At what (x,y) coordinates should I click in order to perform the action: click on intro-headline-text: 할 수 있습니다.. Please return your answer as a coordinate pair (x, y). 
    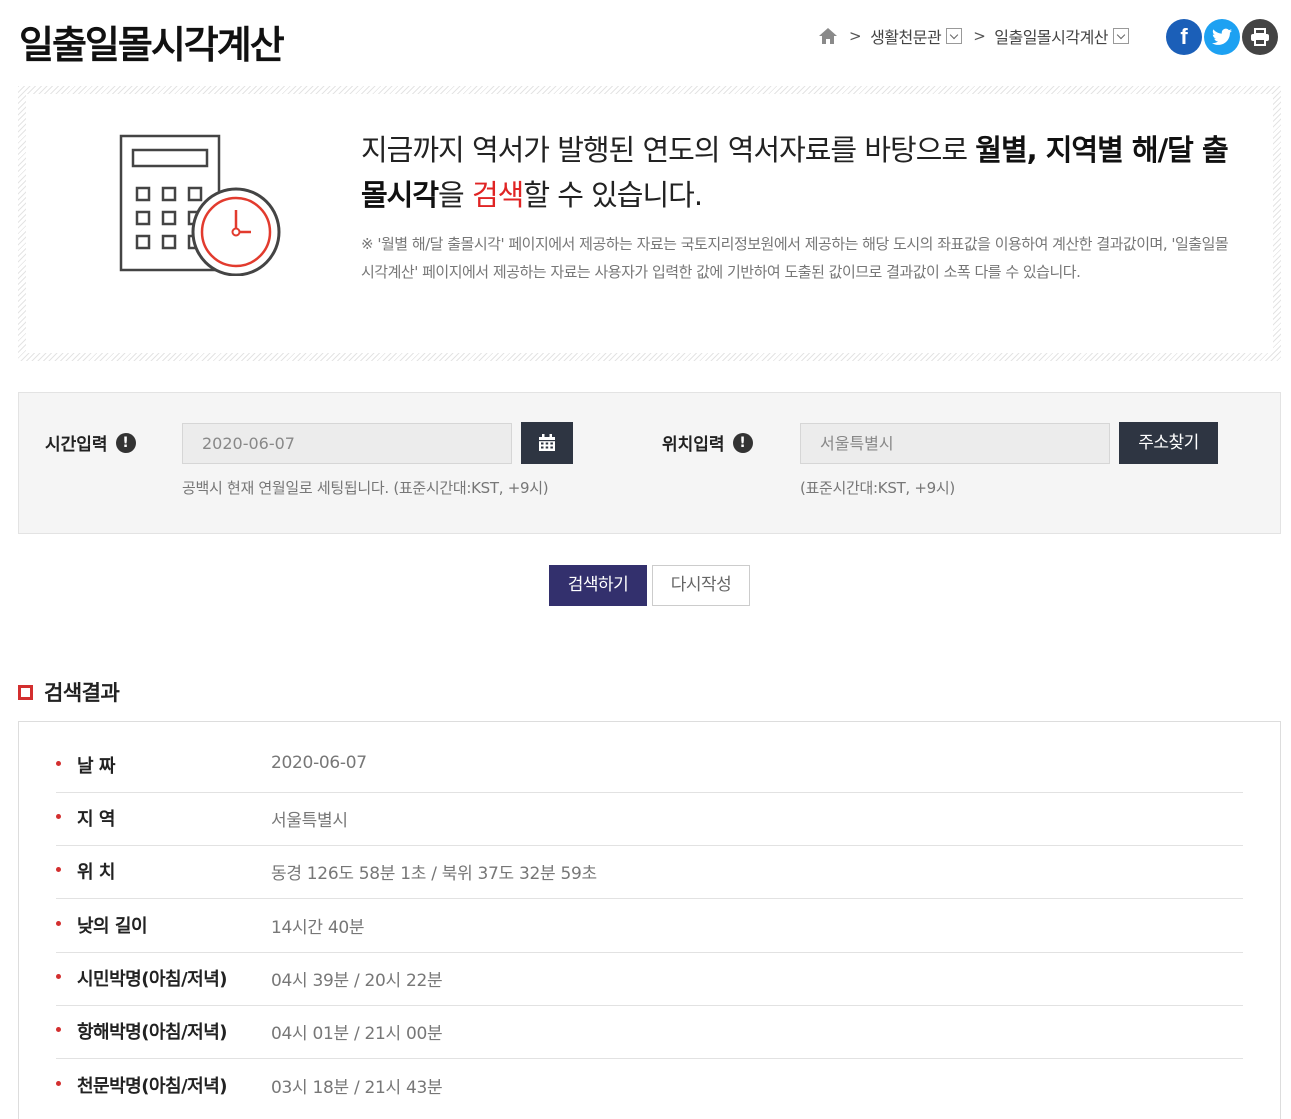
    Looking at the image, I should click on (613, 195).